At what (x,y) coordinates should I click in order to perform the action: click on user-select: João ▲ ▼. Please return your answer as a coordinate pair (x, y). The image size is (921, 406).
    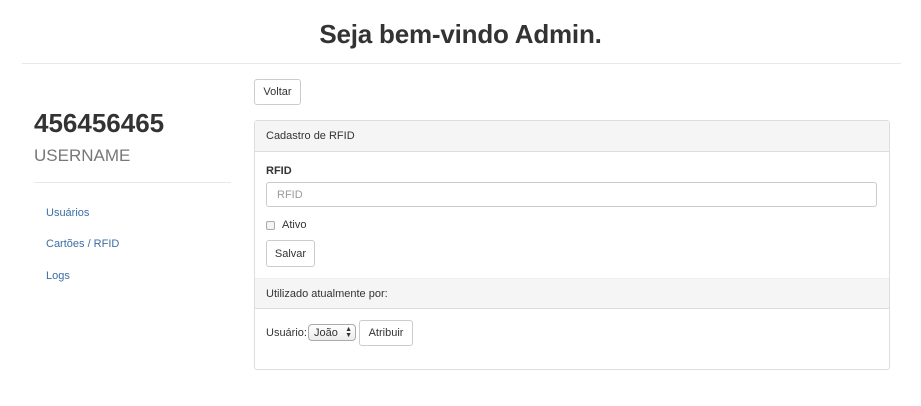
    Looking at the image, I should click on (332, 332).